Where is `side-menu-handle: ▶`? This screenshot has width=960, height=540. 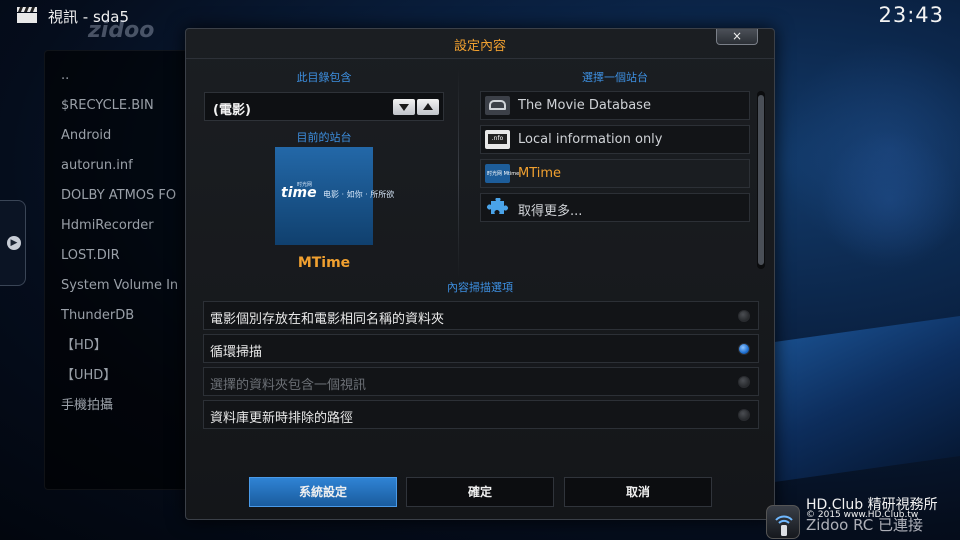
side-menu-handle: ▶ is located at coordinates (13, 243).